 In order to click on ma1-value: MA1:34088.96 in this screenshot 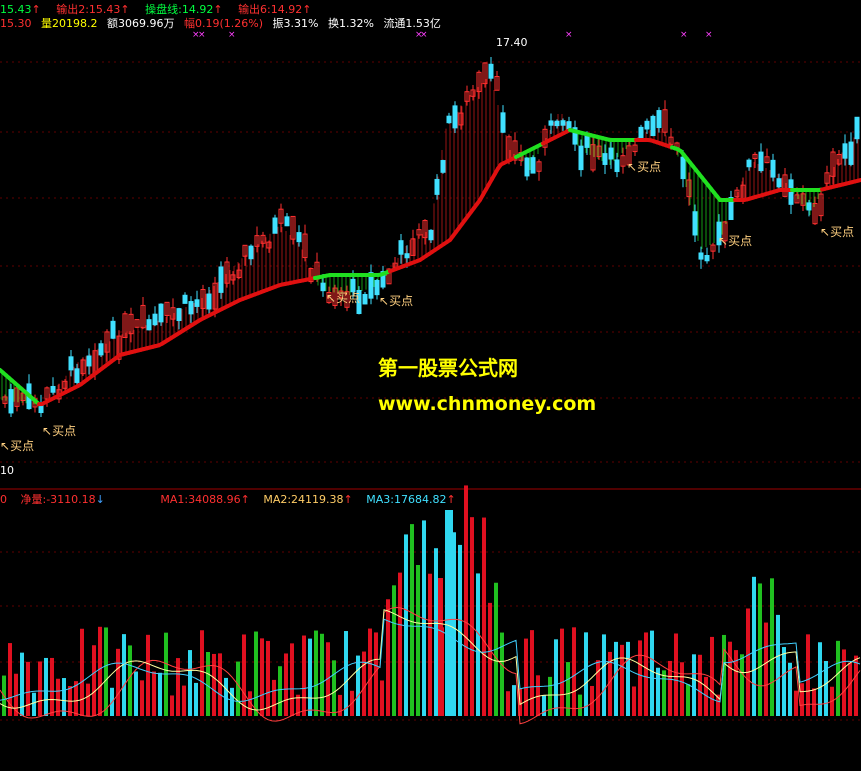, I will do `click(200, 499)`.